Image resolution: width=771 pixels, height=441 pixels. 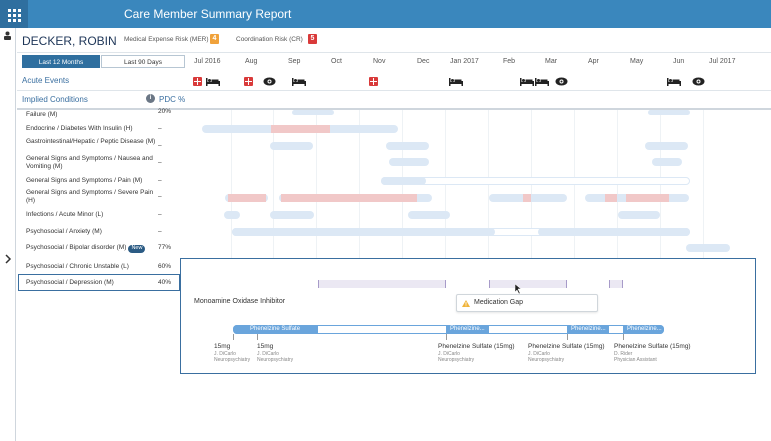 What do you see at coordinates (41, 115) in the screenshot?
I see `condition-label: Failure (M)` at bounding box center [41, 115].